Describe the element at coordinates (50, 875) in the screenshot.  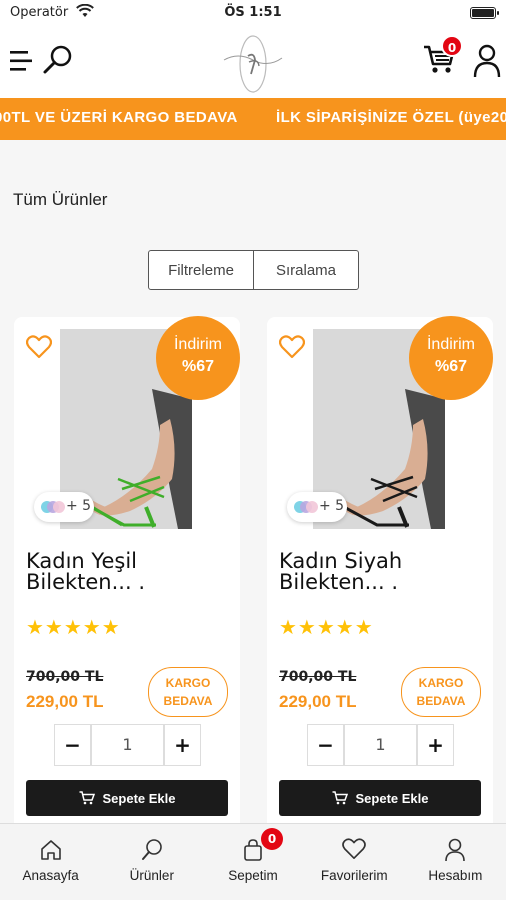
I see `tab-label: Anasayfa` at that location.